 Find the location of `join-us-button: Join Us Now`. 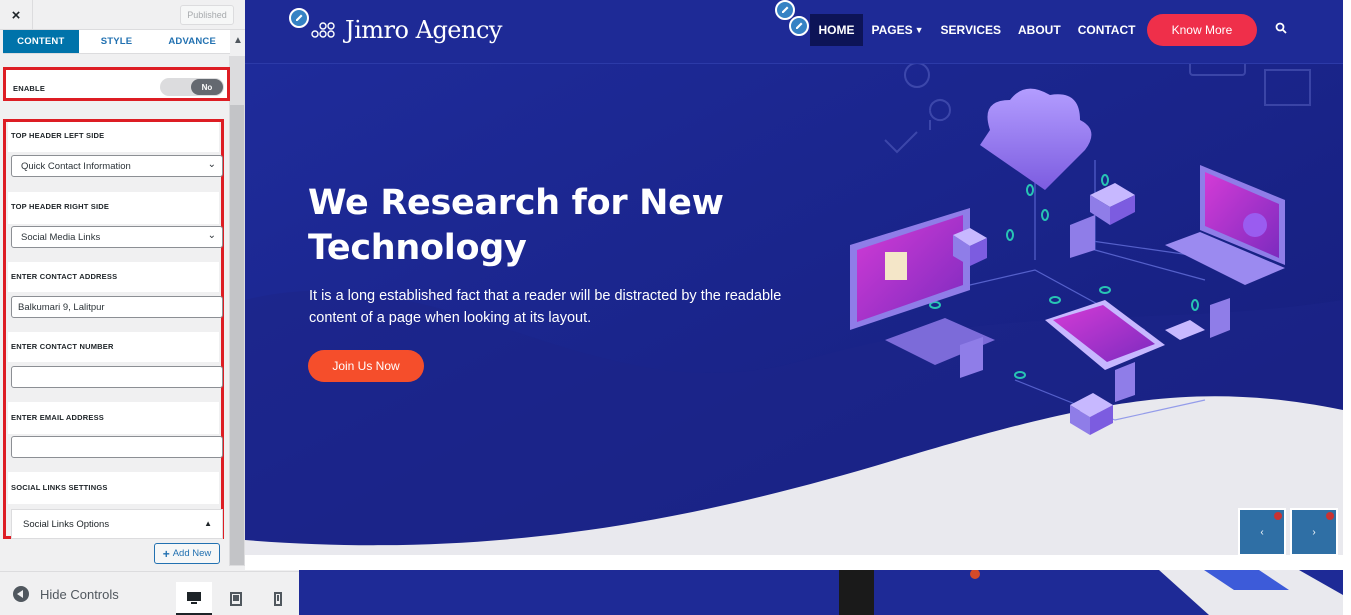

join-us-button: Join Us Now is located at coordinates (366, 366).